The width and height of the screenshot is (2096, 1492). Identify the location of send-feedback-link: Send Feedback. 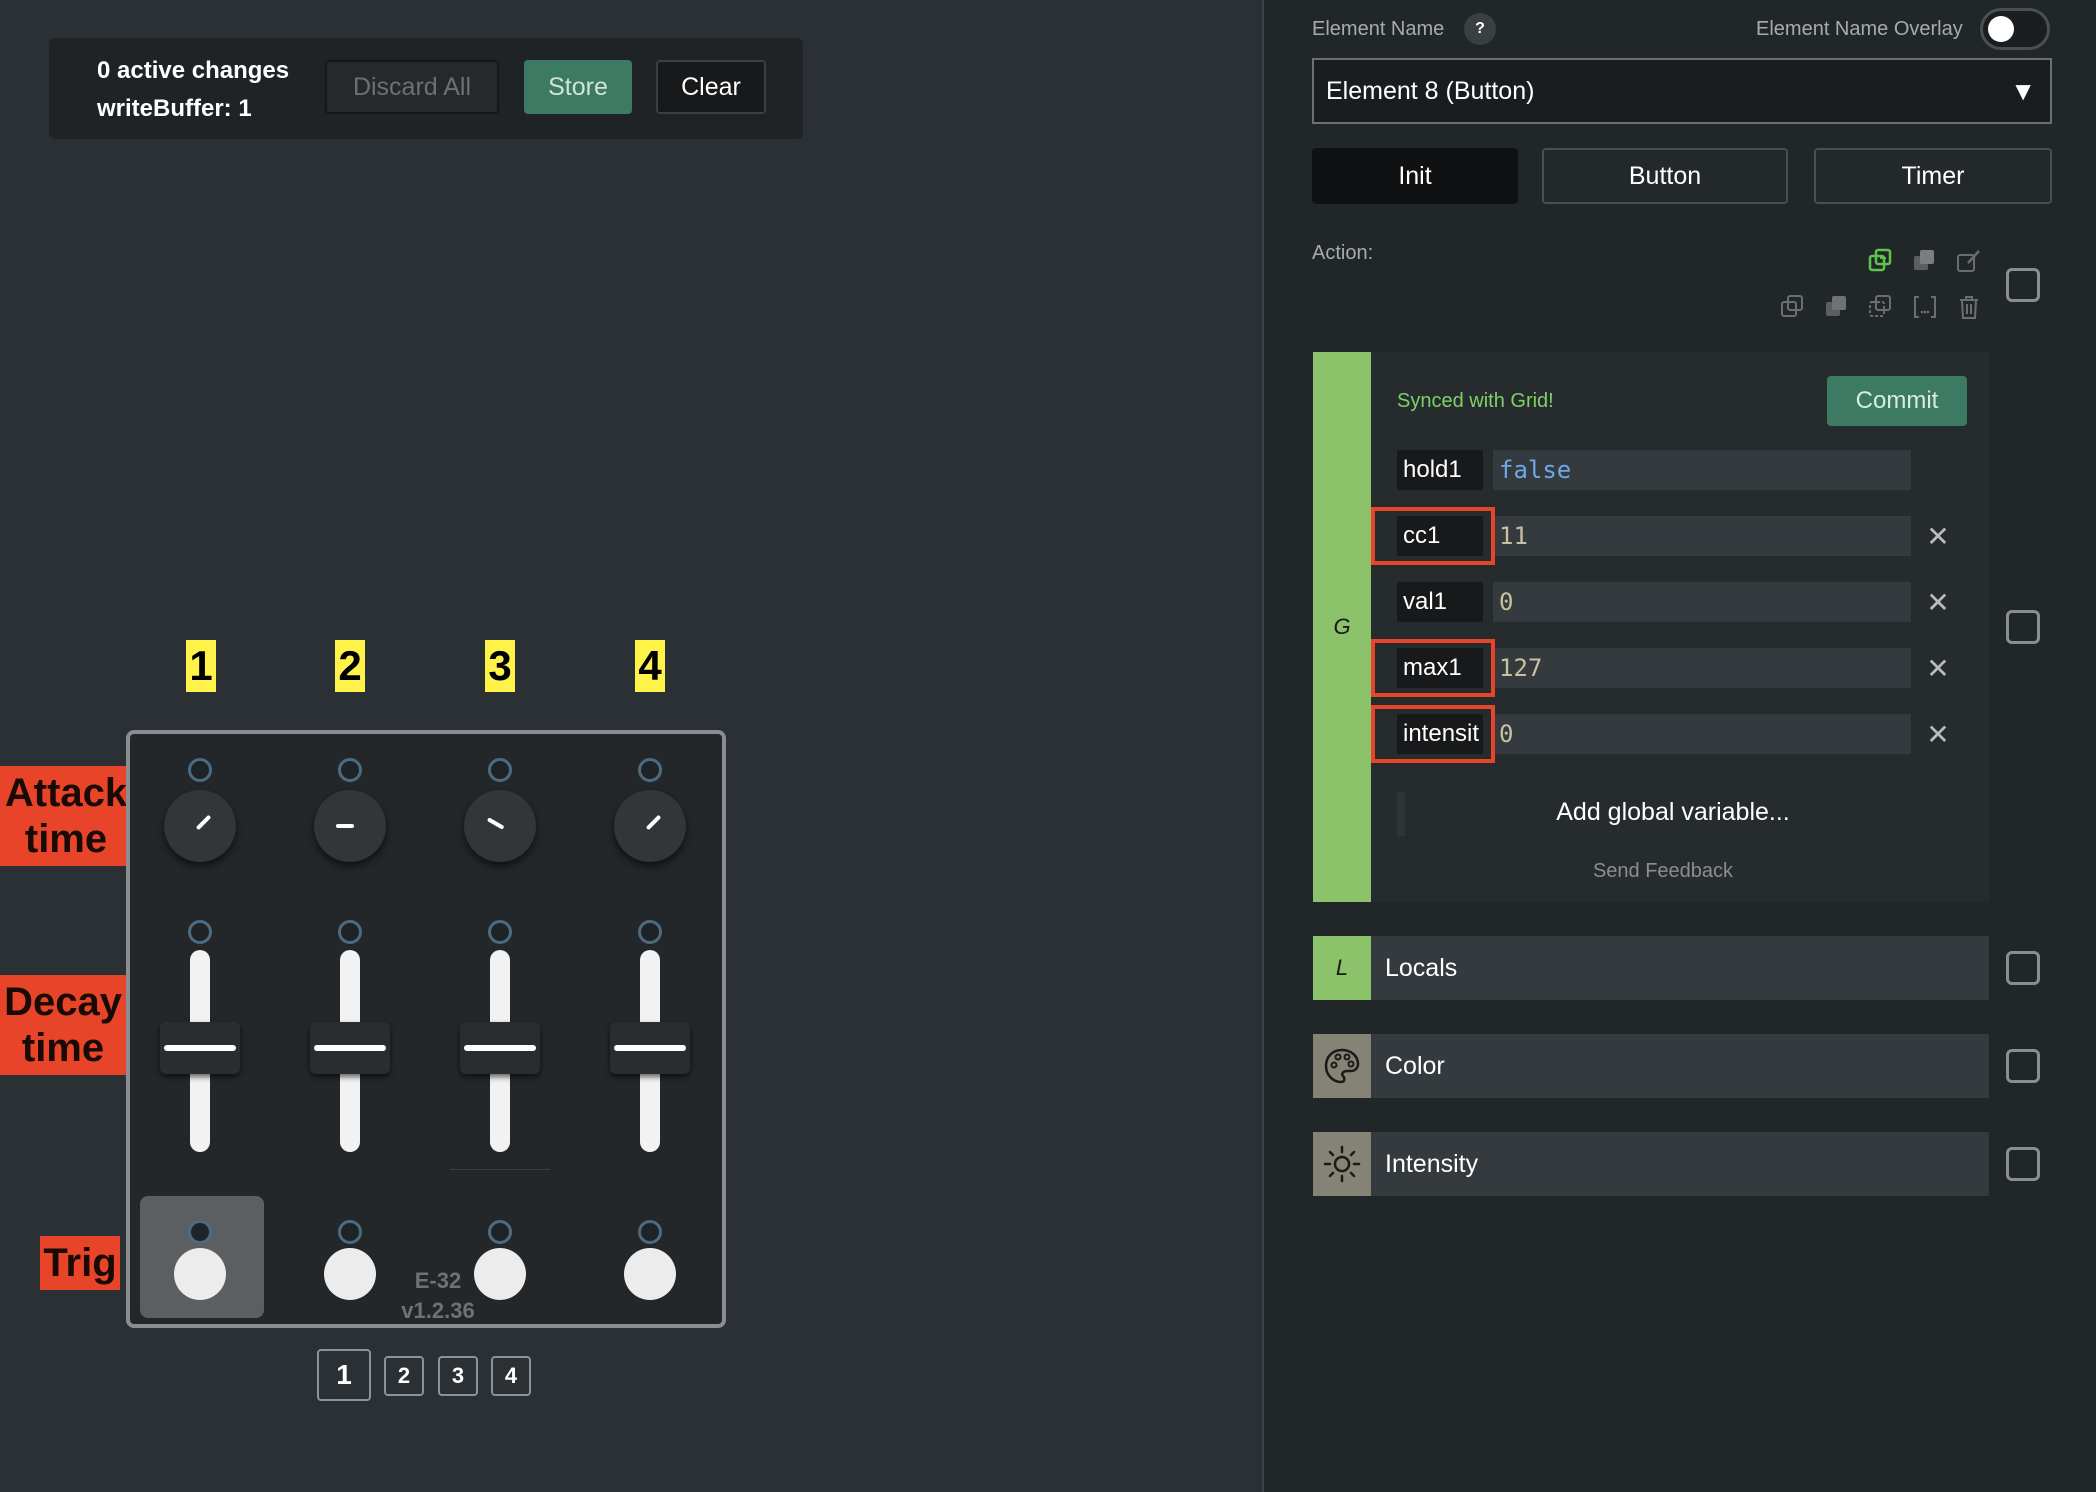
(1663, 871).